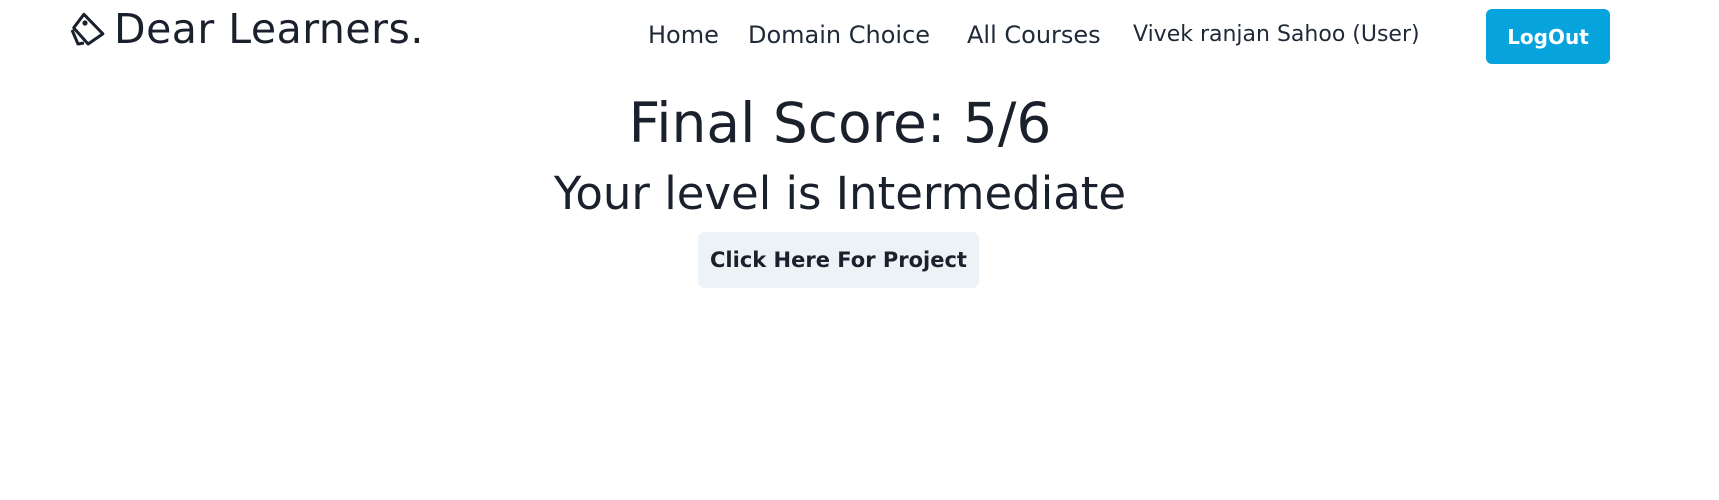 Image resolution: width=1719 pixels, height=500 pixels. I want to click on final-score-heading: Final Score: 5/6, so click(840, 123).